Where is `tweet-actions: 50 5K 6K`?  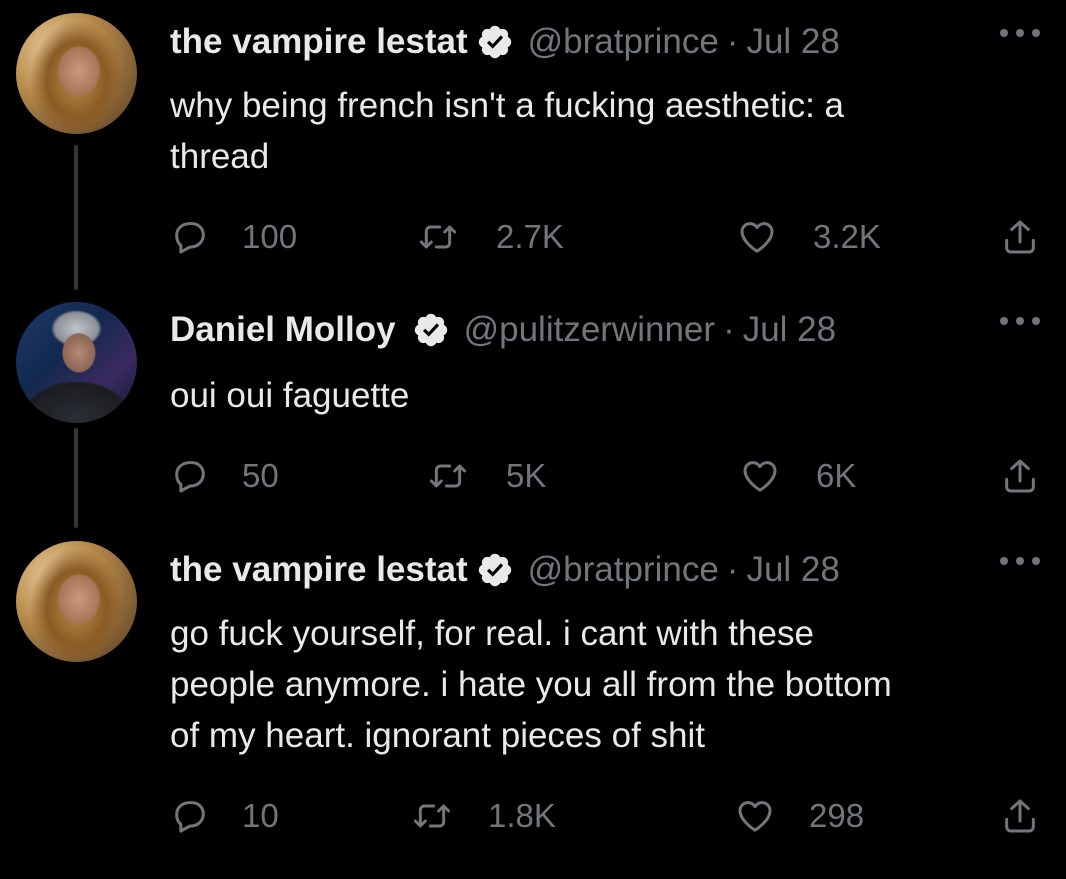 tweet-actions: 50 5K 6K is located at coordinates (533, 476).